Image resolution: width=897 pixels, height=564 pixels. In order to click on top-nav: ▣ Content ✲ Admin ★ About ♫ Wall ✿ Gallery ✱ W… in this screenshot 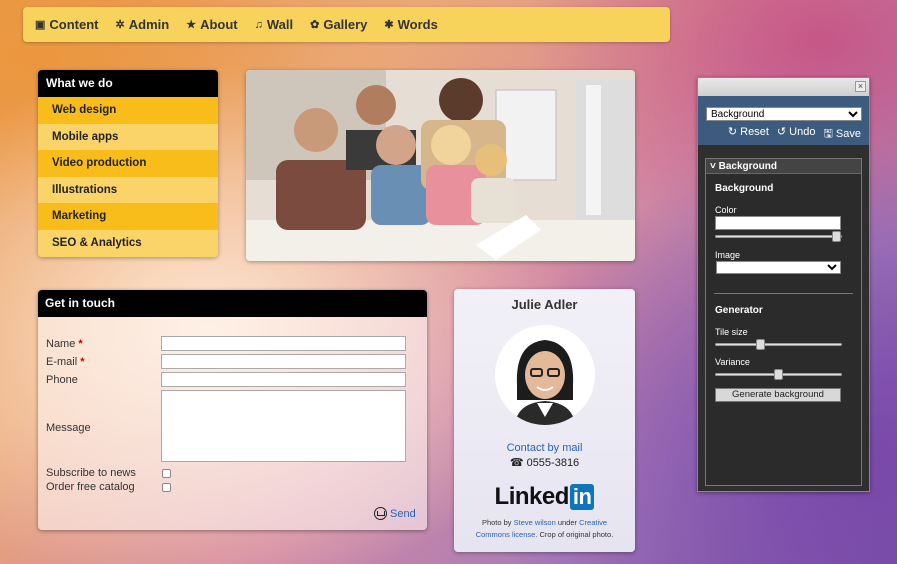, I will do `click(346, 24)`.